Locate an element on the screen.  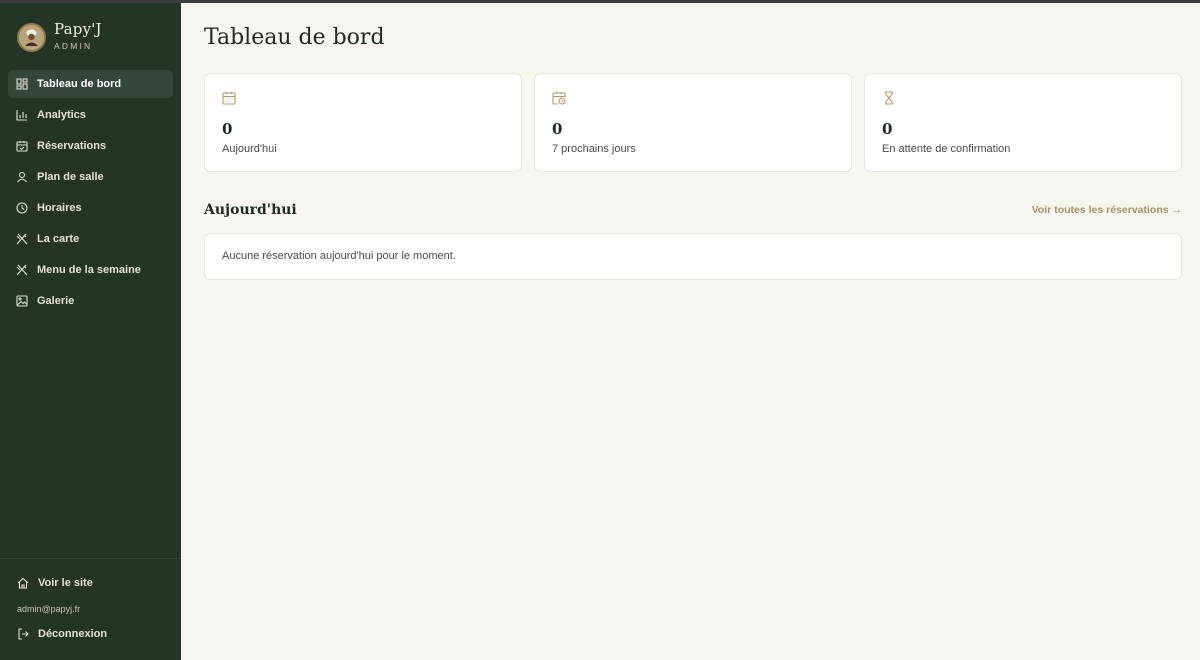
stat-label: En attente de confirmation is located at coordinates (946, 149).